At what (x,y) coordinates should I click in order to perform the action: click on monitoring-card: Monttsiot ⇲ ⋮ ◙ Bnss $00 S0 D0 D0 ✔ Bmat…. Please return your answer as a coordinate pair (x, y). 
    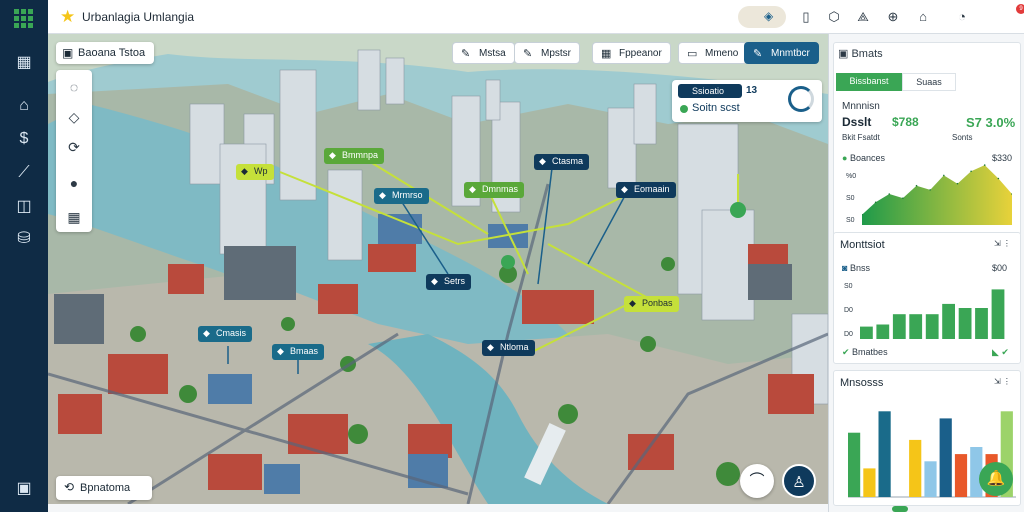
    Looking at the image, I should click on (927, 298).